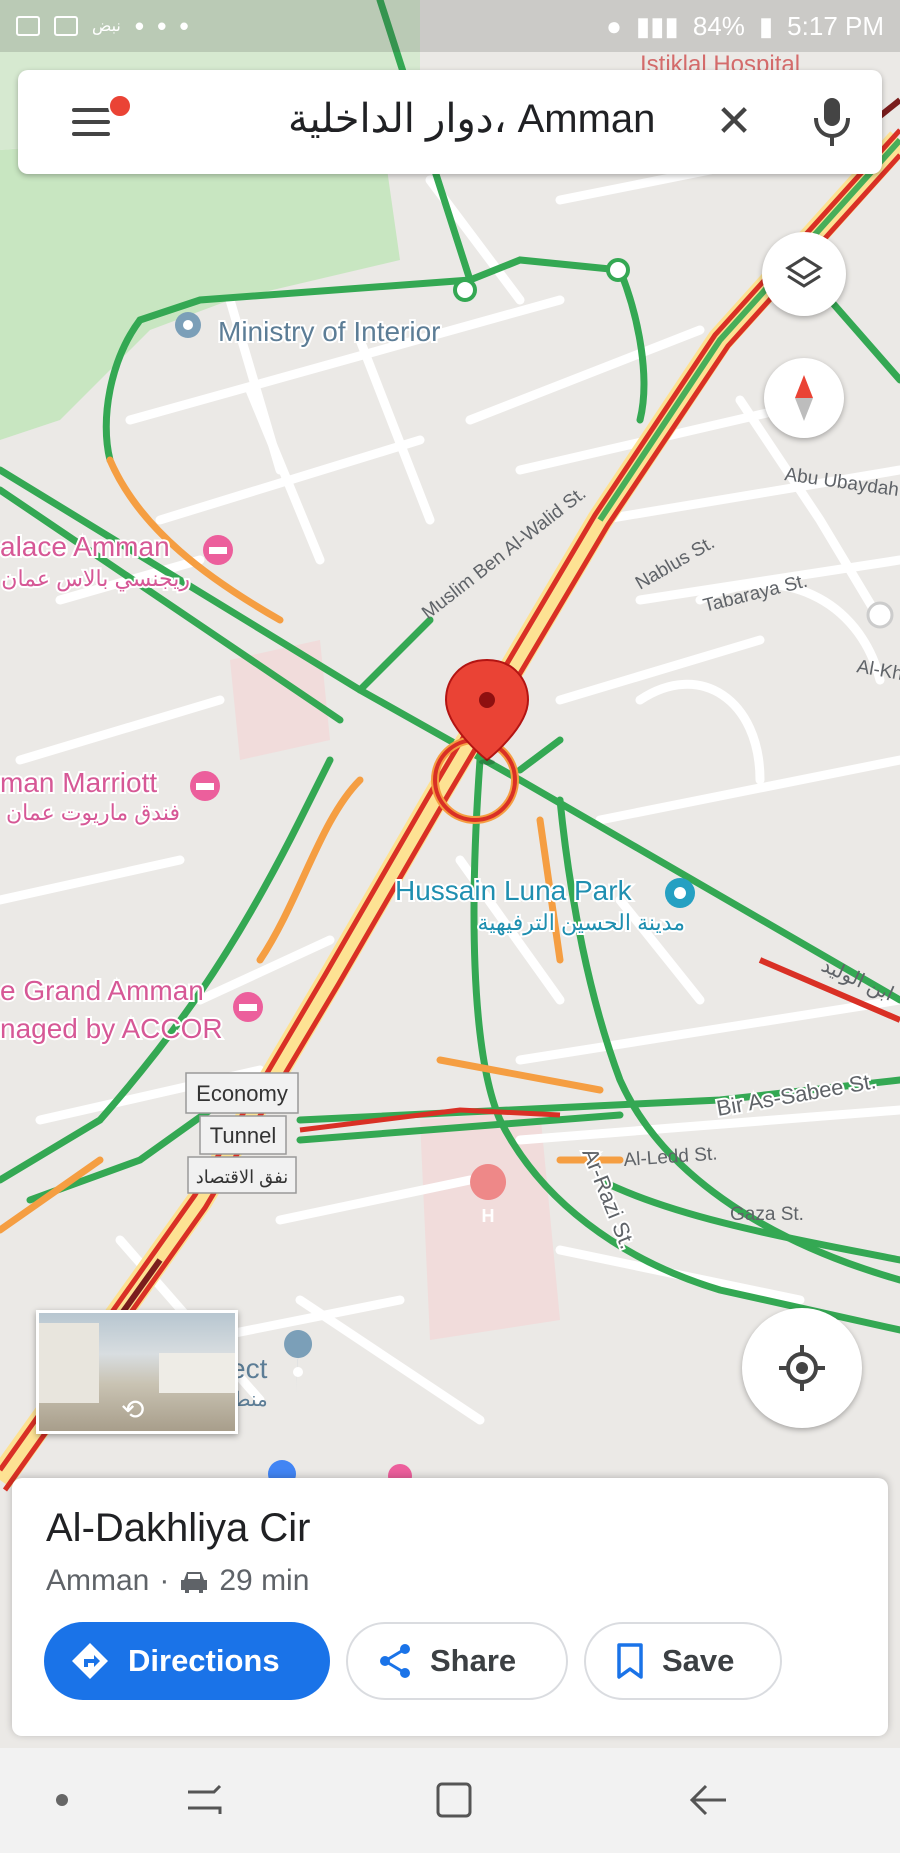  I want to click on label-marriott-ar: فندق ماريوت عمان, so click(93, 813).